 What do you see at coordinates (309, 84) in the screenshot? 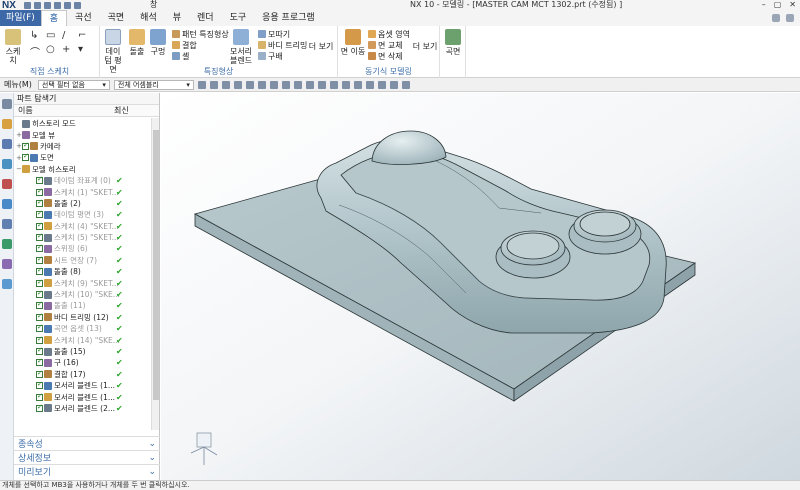
I see `intersection-icon` at bounding box center [309, 84].